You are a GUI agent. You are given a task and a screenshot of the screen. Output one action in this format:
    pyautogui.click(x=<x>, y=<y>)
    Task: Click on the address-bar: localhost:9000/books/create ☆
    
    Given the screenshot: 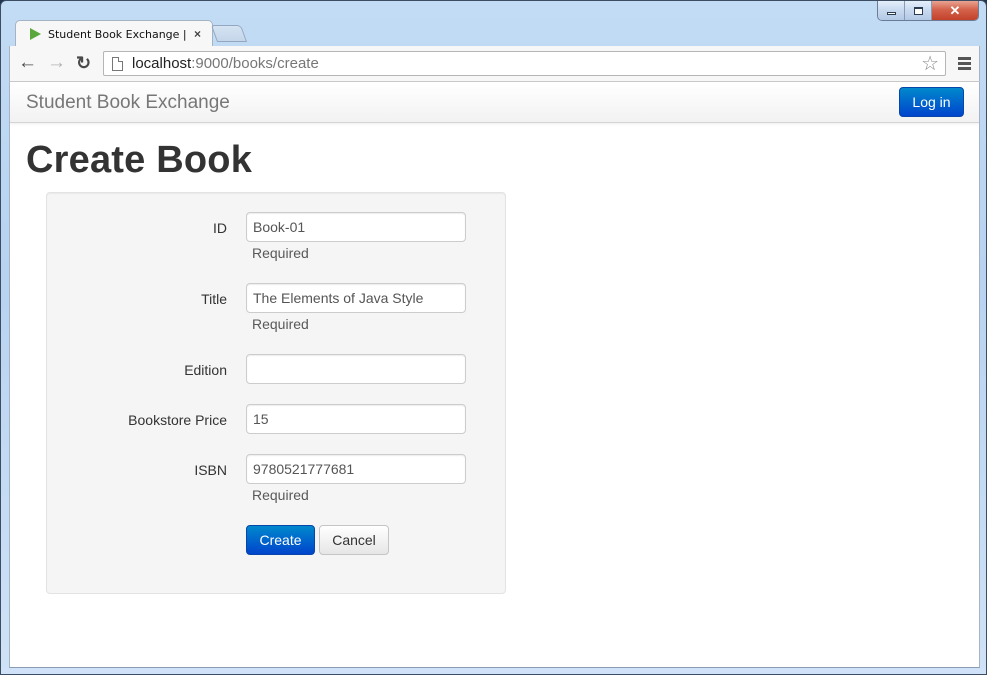 What is the action you would take?
    pyautogui.click(x=524, y=63)
    